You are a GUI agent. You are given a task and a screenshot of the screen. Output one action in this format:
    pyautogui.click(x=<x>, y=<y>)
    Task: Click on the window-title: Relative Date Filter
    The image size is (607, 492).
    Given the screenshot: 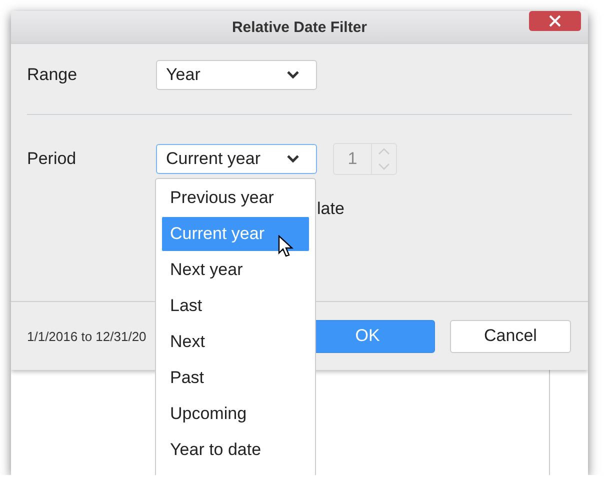 What is the action you would take?
    pyautogui.click(x=300, y=28)
    